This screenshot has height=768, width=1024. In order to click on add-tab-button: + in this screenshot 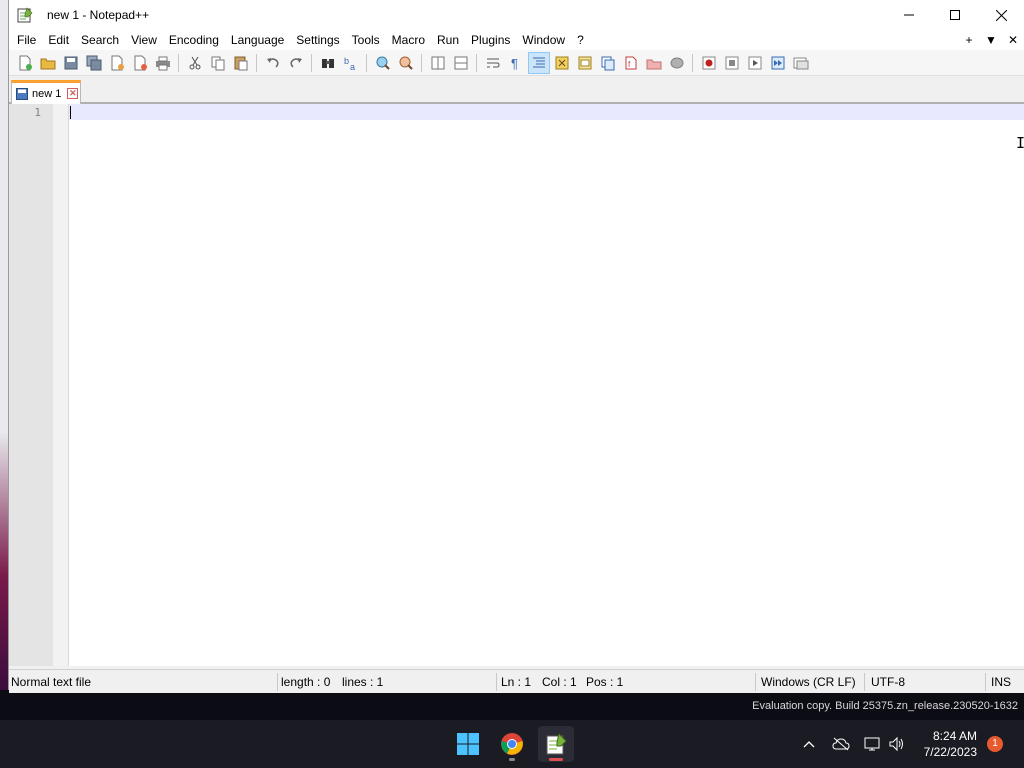, I will do `click(969, 40)`.